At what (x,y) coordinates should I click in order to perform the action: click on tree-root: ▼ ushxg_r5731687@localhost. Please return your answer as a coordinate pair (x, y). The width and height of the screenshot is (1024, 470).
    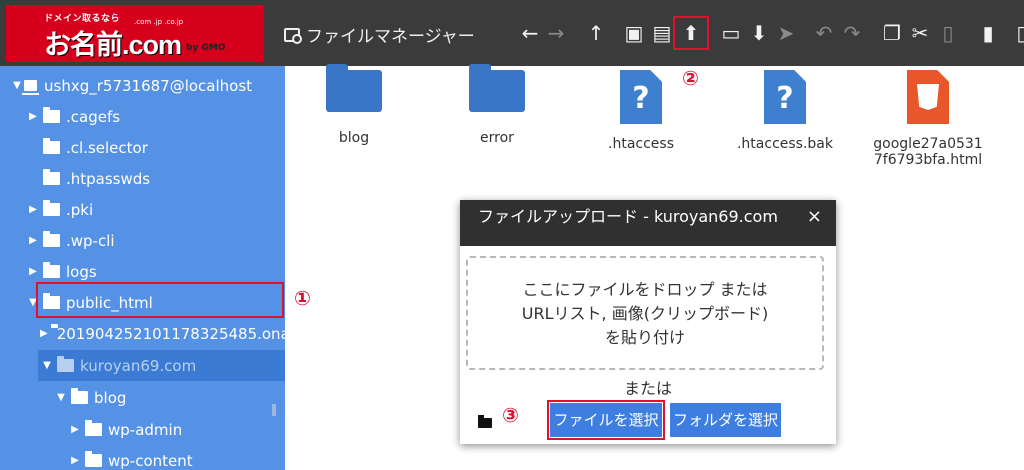
    Looking at the image, I should click on (142, 85).